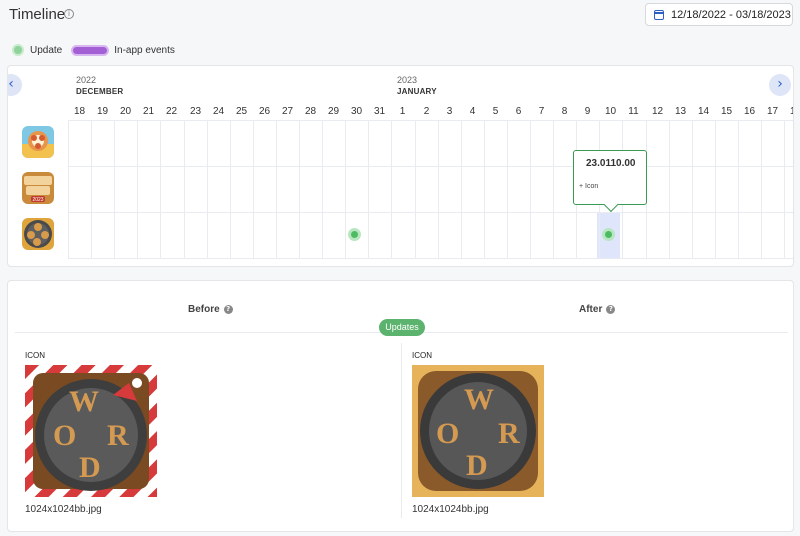  Describe the element at coordinates (417, 91) in the screenshot. I see `month-label: JANUARY` at that location.